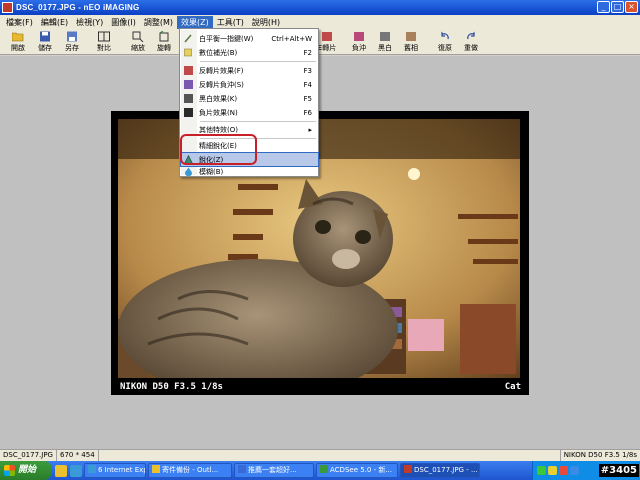  What do you see at coordinates (249, 112) in the screenshot?
I see `menu-item-negative: 負片效果(N) F6` at bounding box center [249, 112].